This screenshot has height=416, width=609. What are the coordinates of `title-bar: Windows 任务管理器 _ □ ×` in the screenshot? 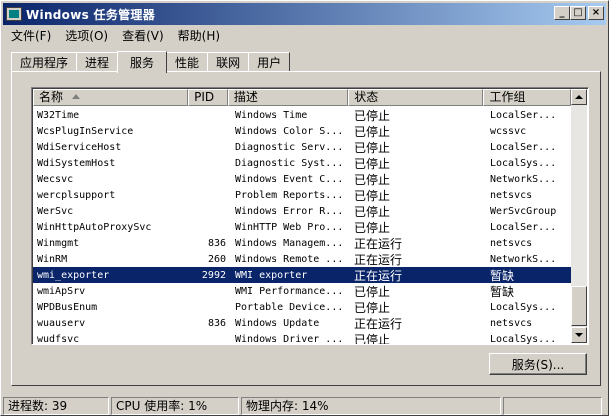 It's located at (304, 14).